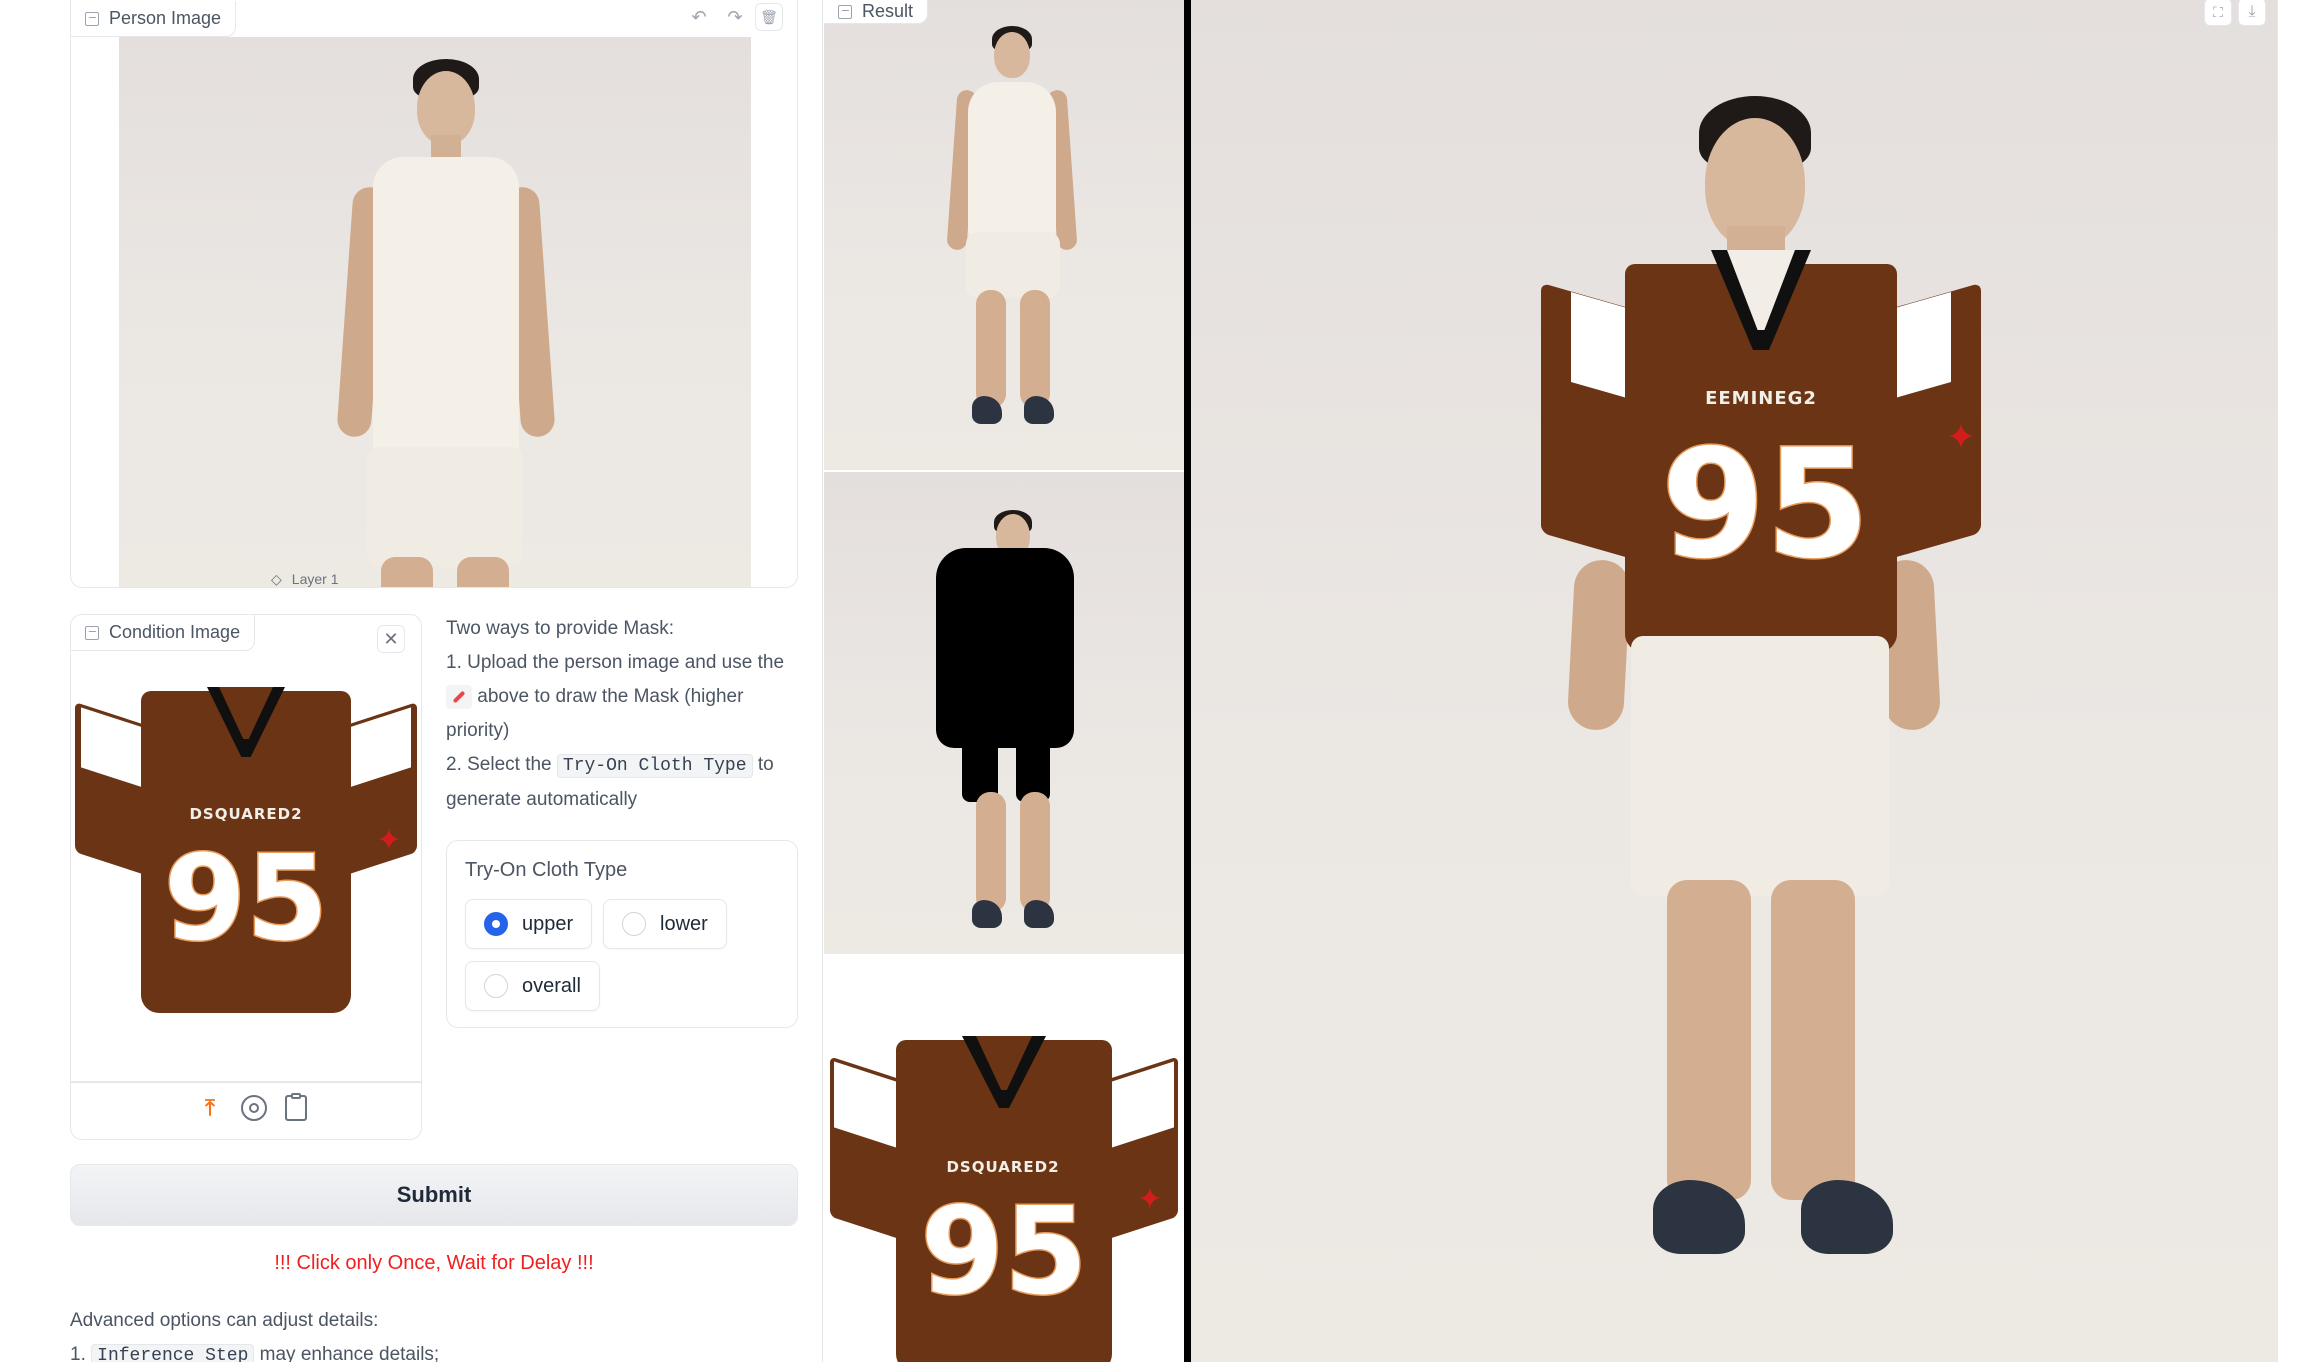 The width and height of the screenshot is (2309, 1362). What do you see at coordinates (434, 1195) in the screenshot?
I see `submit-button: Submit` at bounding box center [434, 1195].